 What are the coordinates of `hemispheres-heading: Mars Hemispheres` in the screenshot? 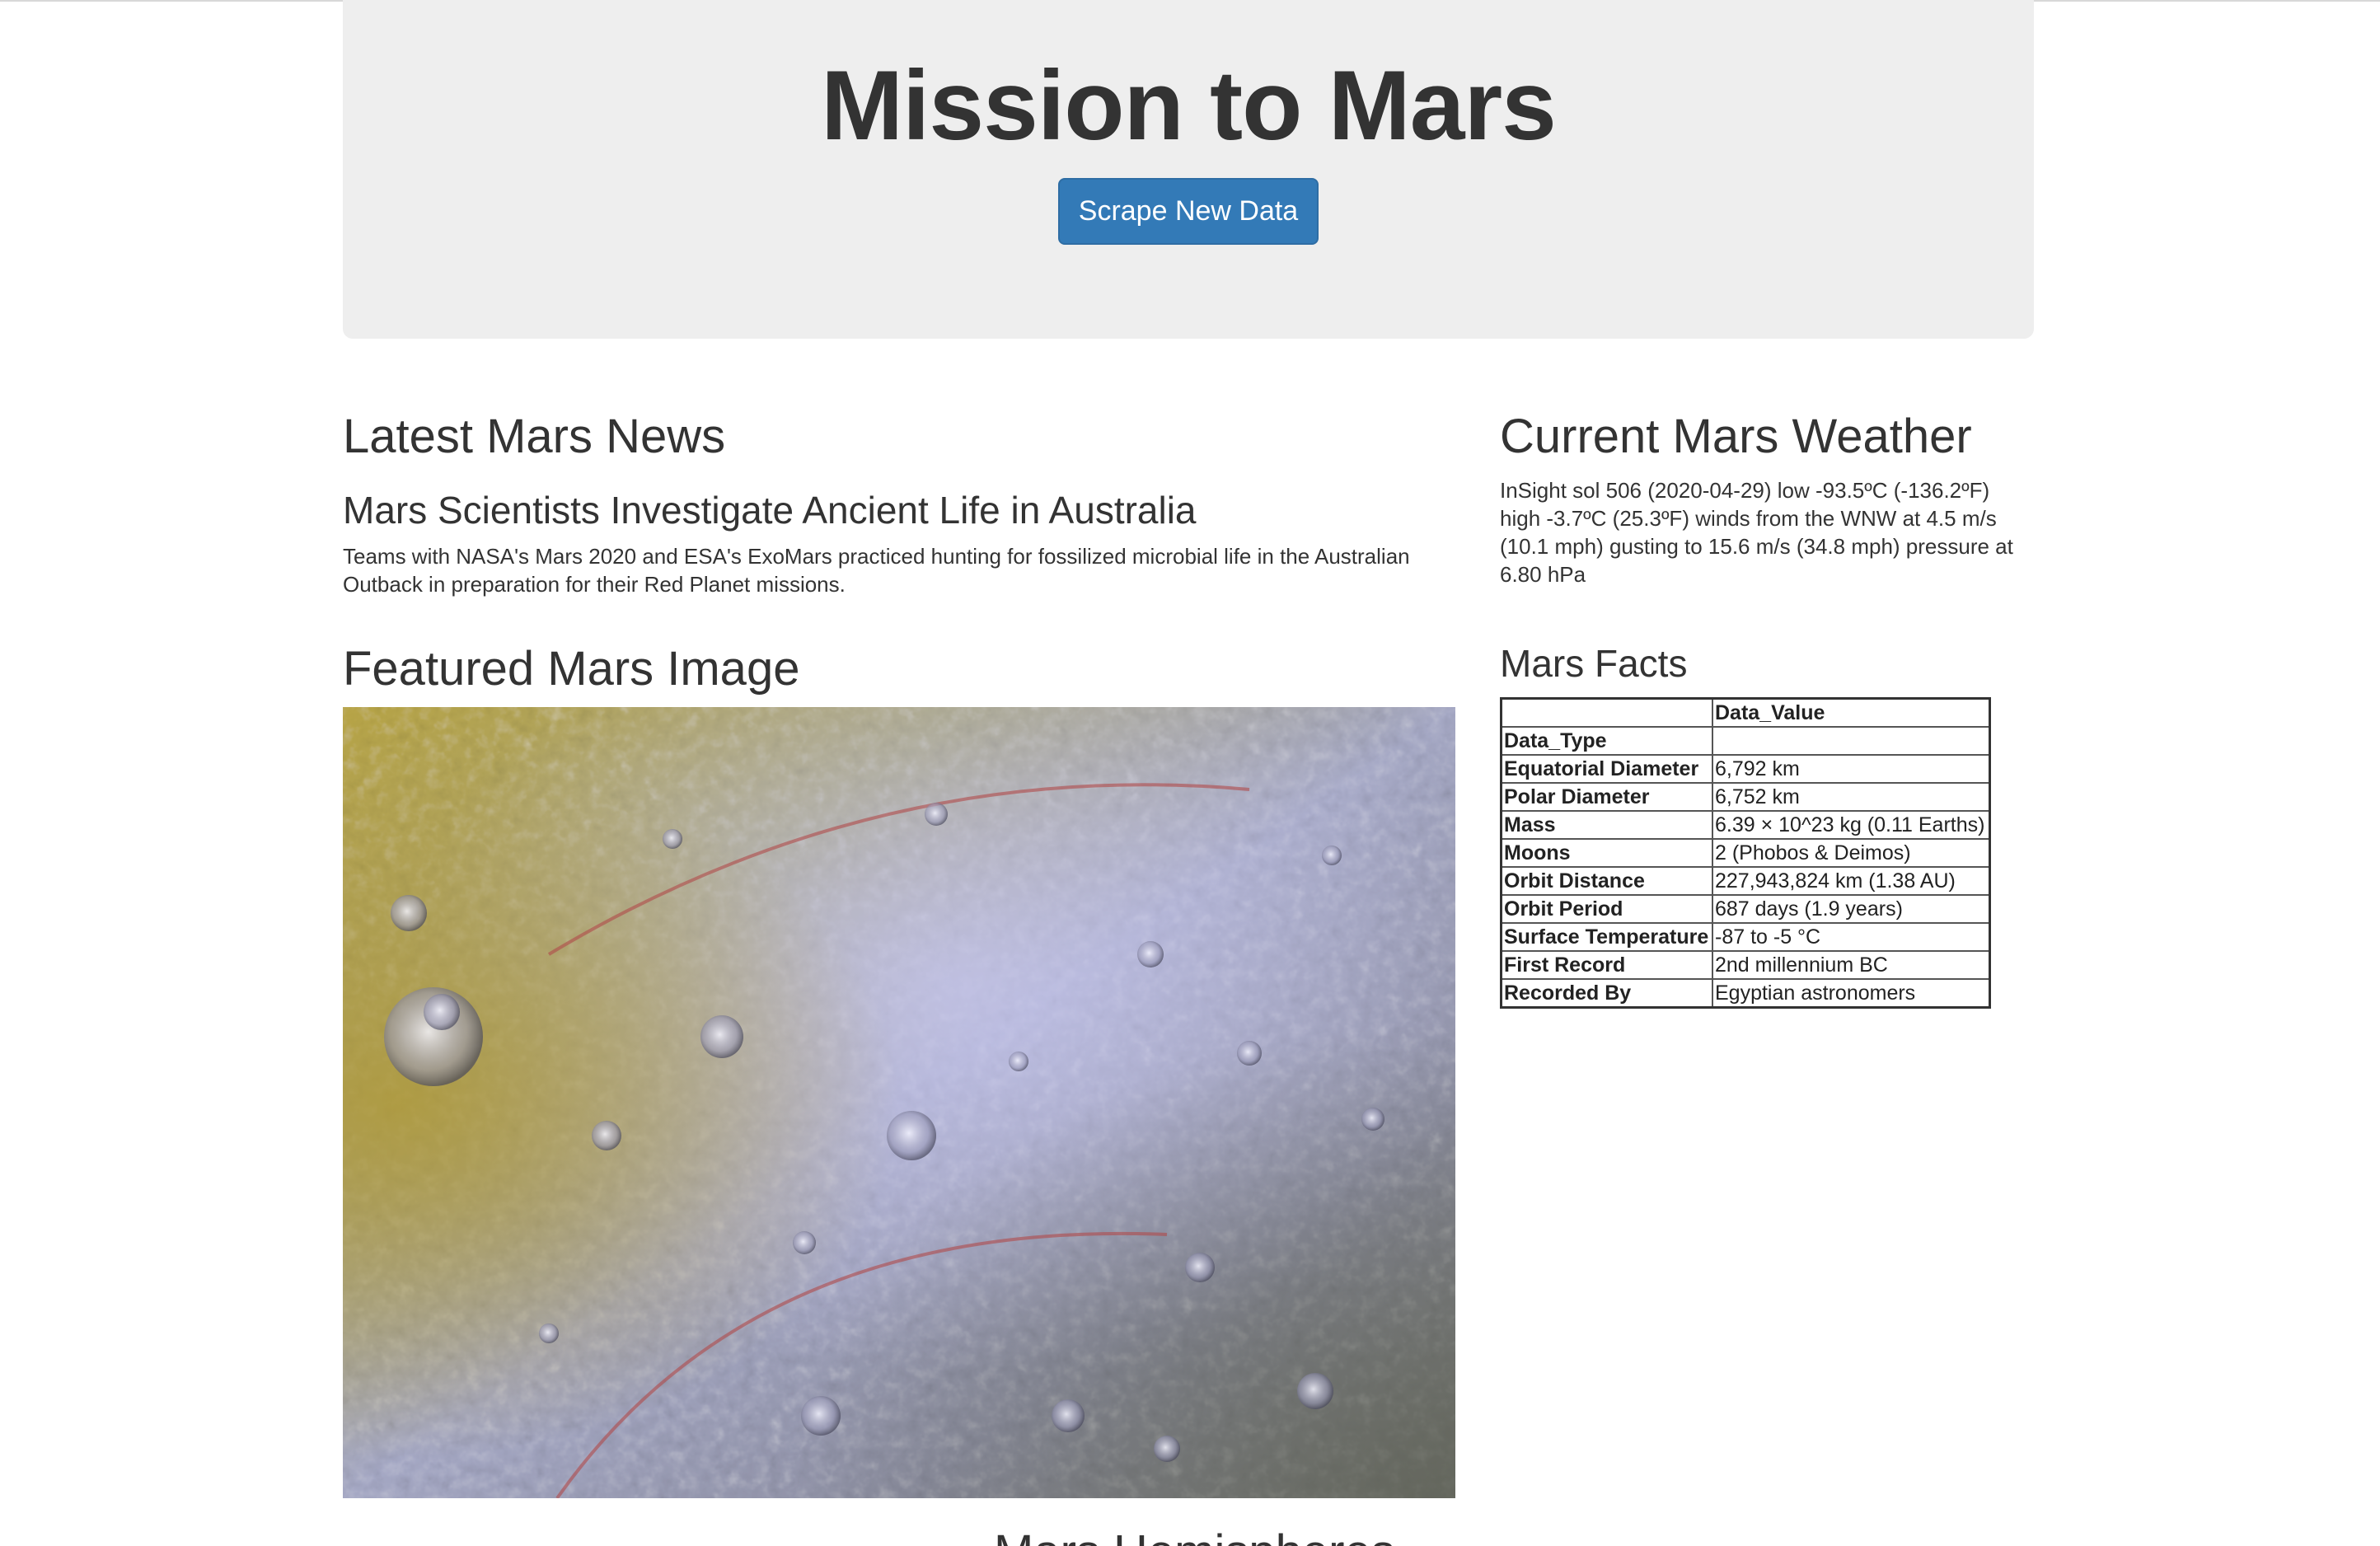 It's located at (1194, 1533).